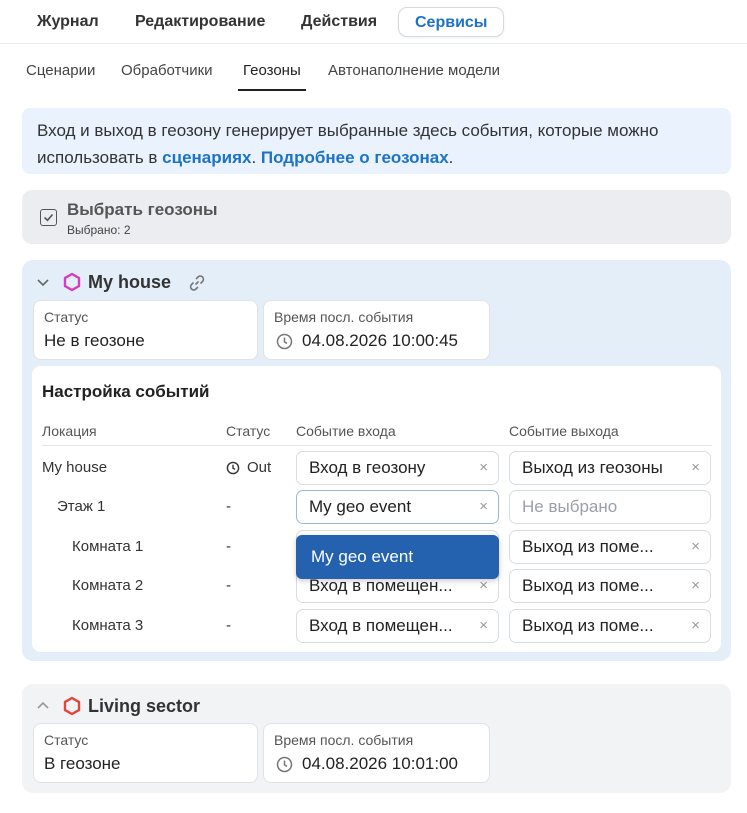 This screenshot has height=813, width=747. Describe the element at coordinates (69, 431) in the screenshot. I see `col-location: Локация` at that location.